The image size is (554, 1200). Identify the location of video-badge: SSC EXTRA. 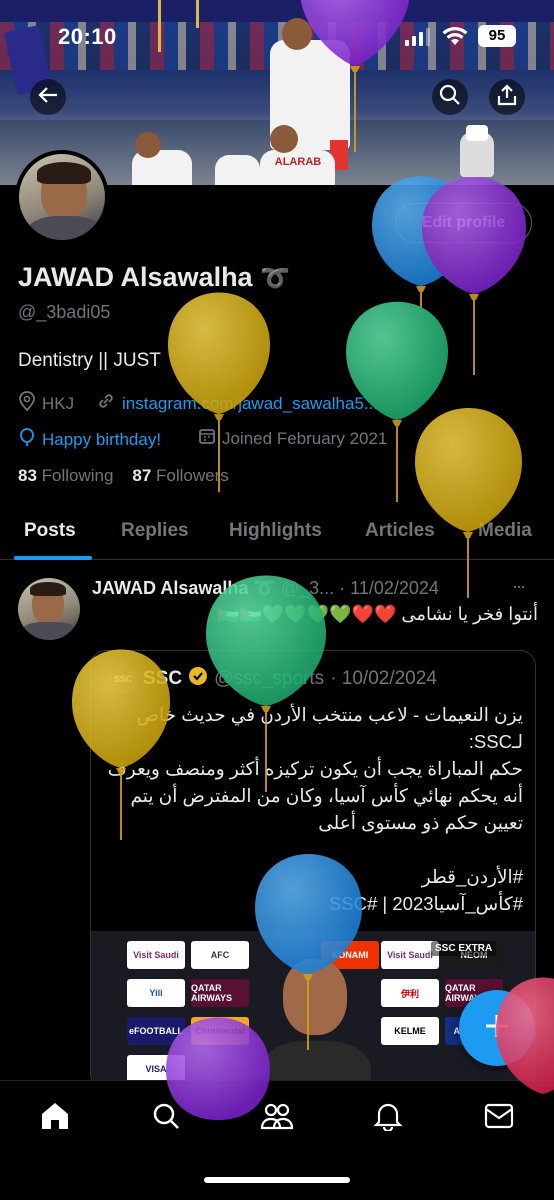
(464, 948).